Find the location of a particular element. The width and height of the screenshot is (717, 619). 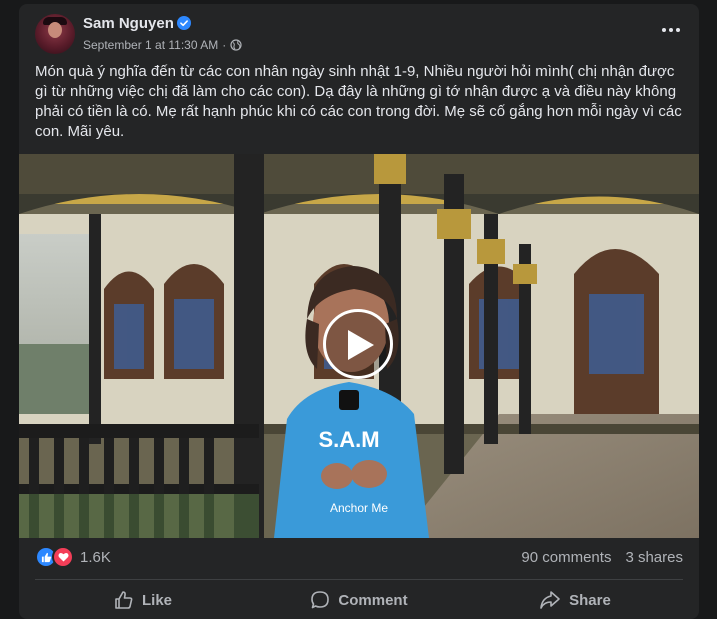

comment-label: Comment is located at coordinates (373, 600).